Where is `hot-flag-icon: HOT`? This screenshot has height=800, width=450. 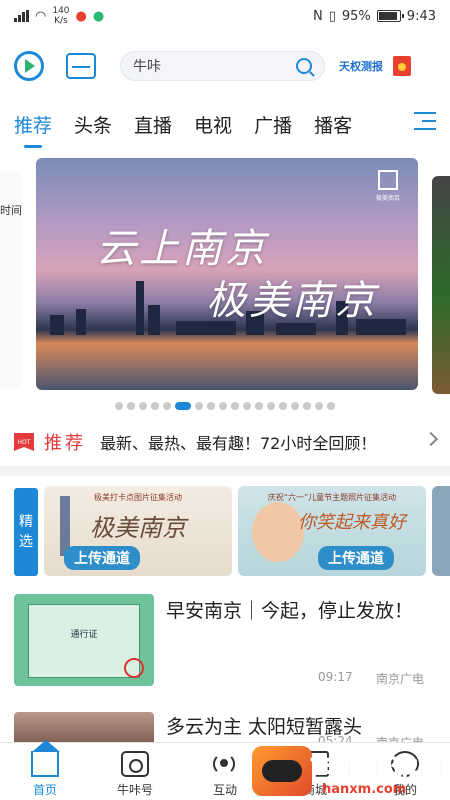 hot-flag-icon: HOT is located at coordinates (24, 442).